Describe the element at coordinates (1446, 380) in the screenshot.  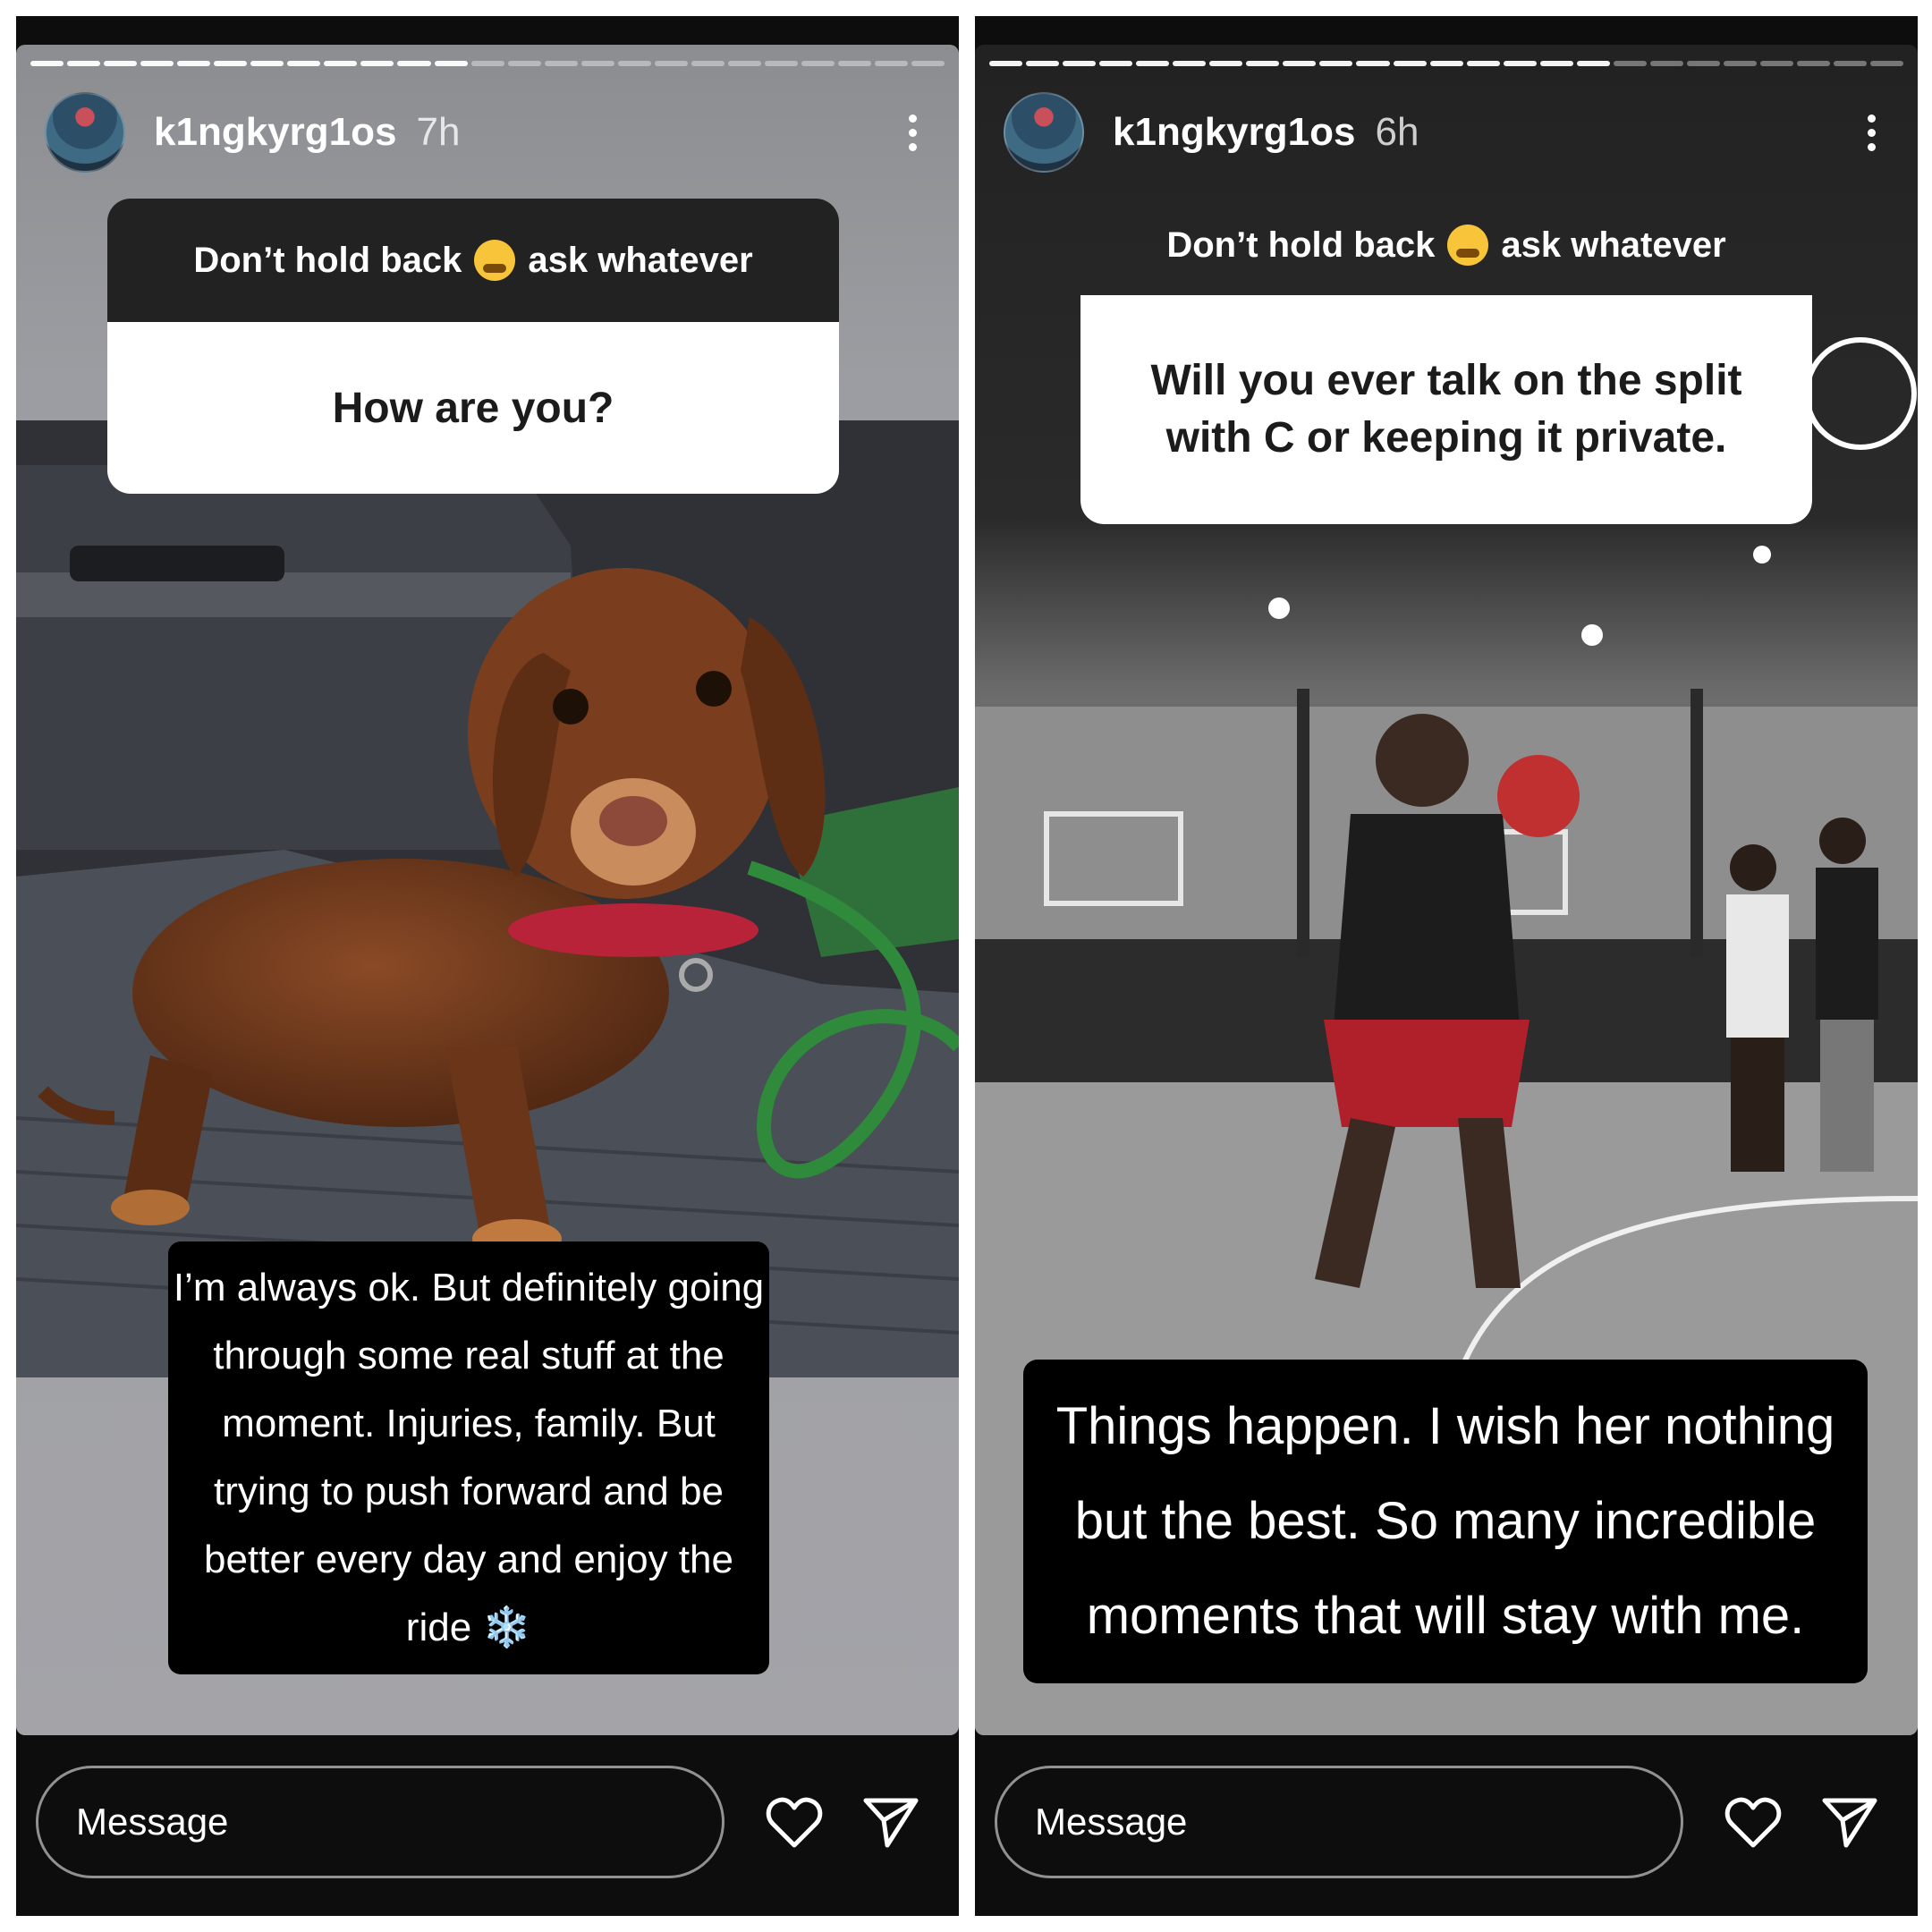
I see `question-line: Will you ever talk on the split` at that location.